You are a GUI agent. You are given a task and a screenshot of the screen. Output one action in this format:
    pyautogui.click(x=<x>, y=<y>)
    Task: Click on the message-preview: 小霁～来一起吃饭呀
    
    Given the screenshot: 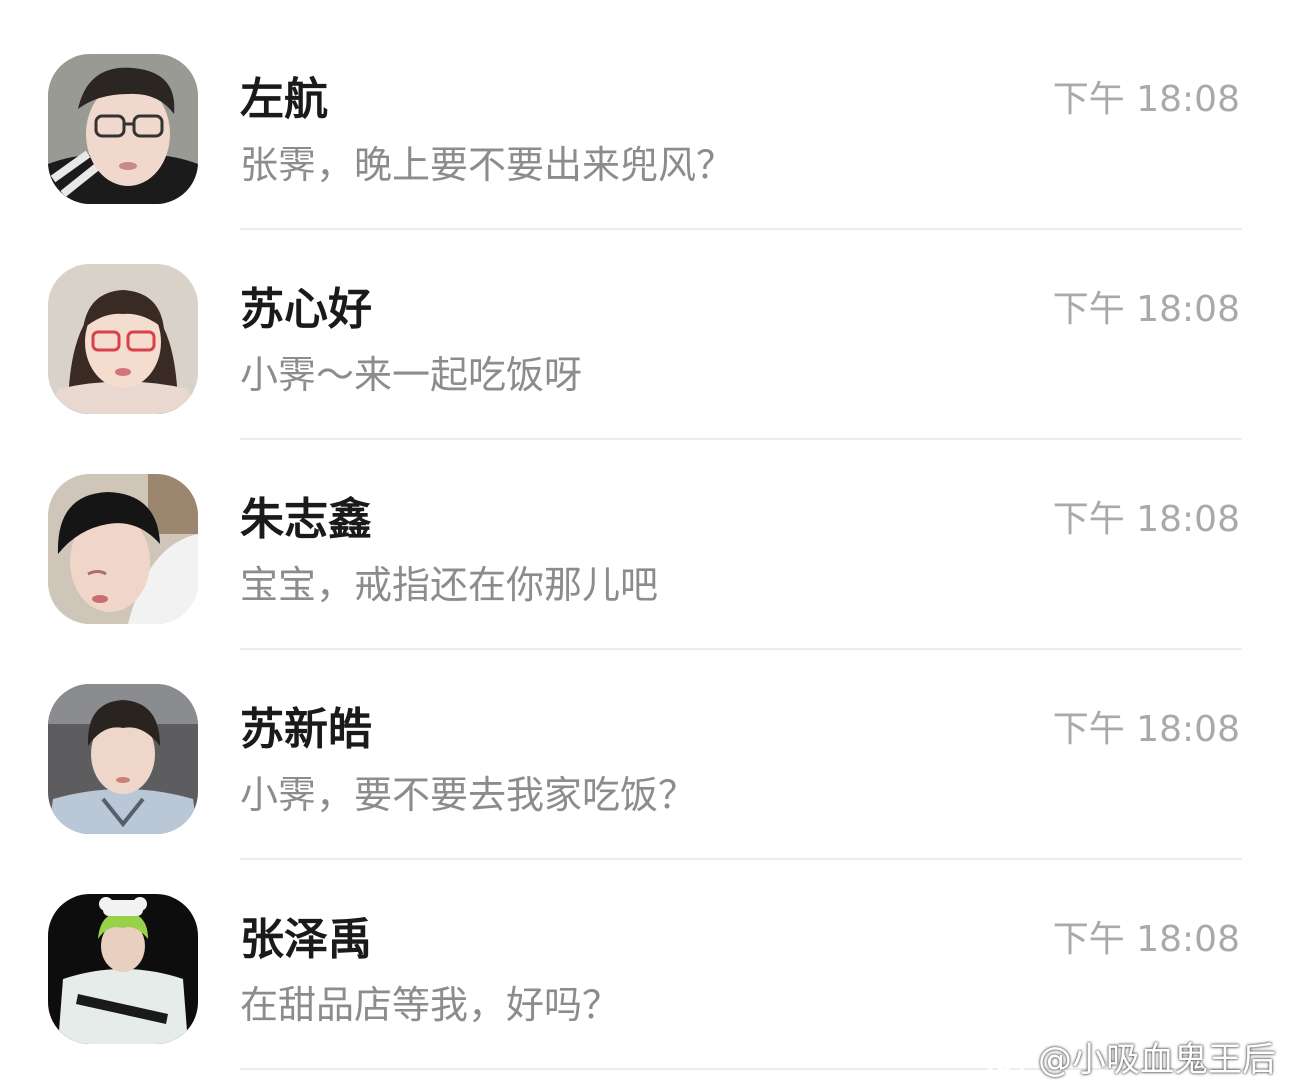 What is the action you would take?
    pyautogui.click(x=411, y=375)
    